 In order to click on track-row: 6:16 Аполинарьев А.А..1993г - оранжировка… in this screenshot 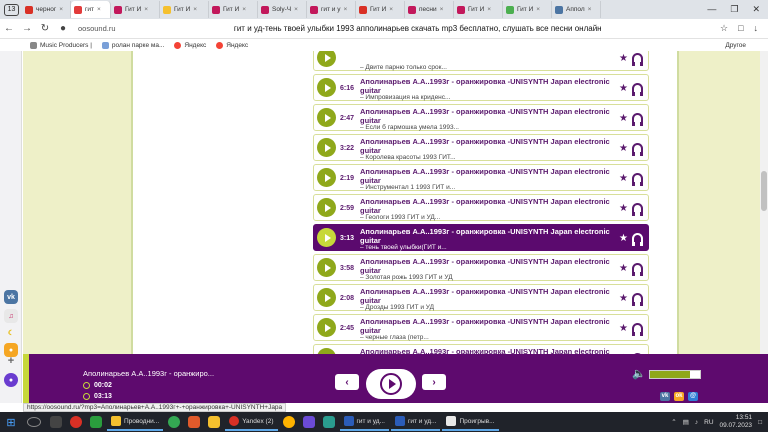, I will do `click(481, 87)`.